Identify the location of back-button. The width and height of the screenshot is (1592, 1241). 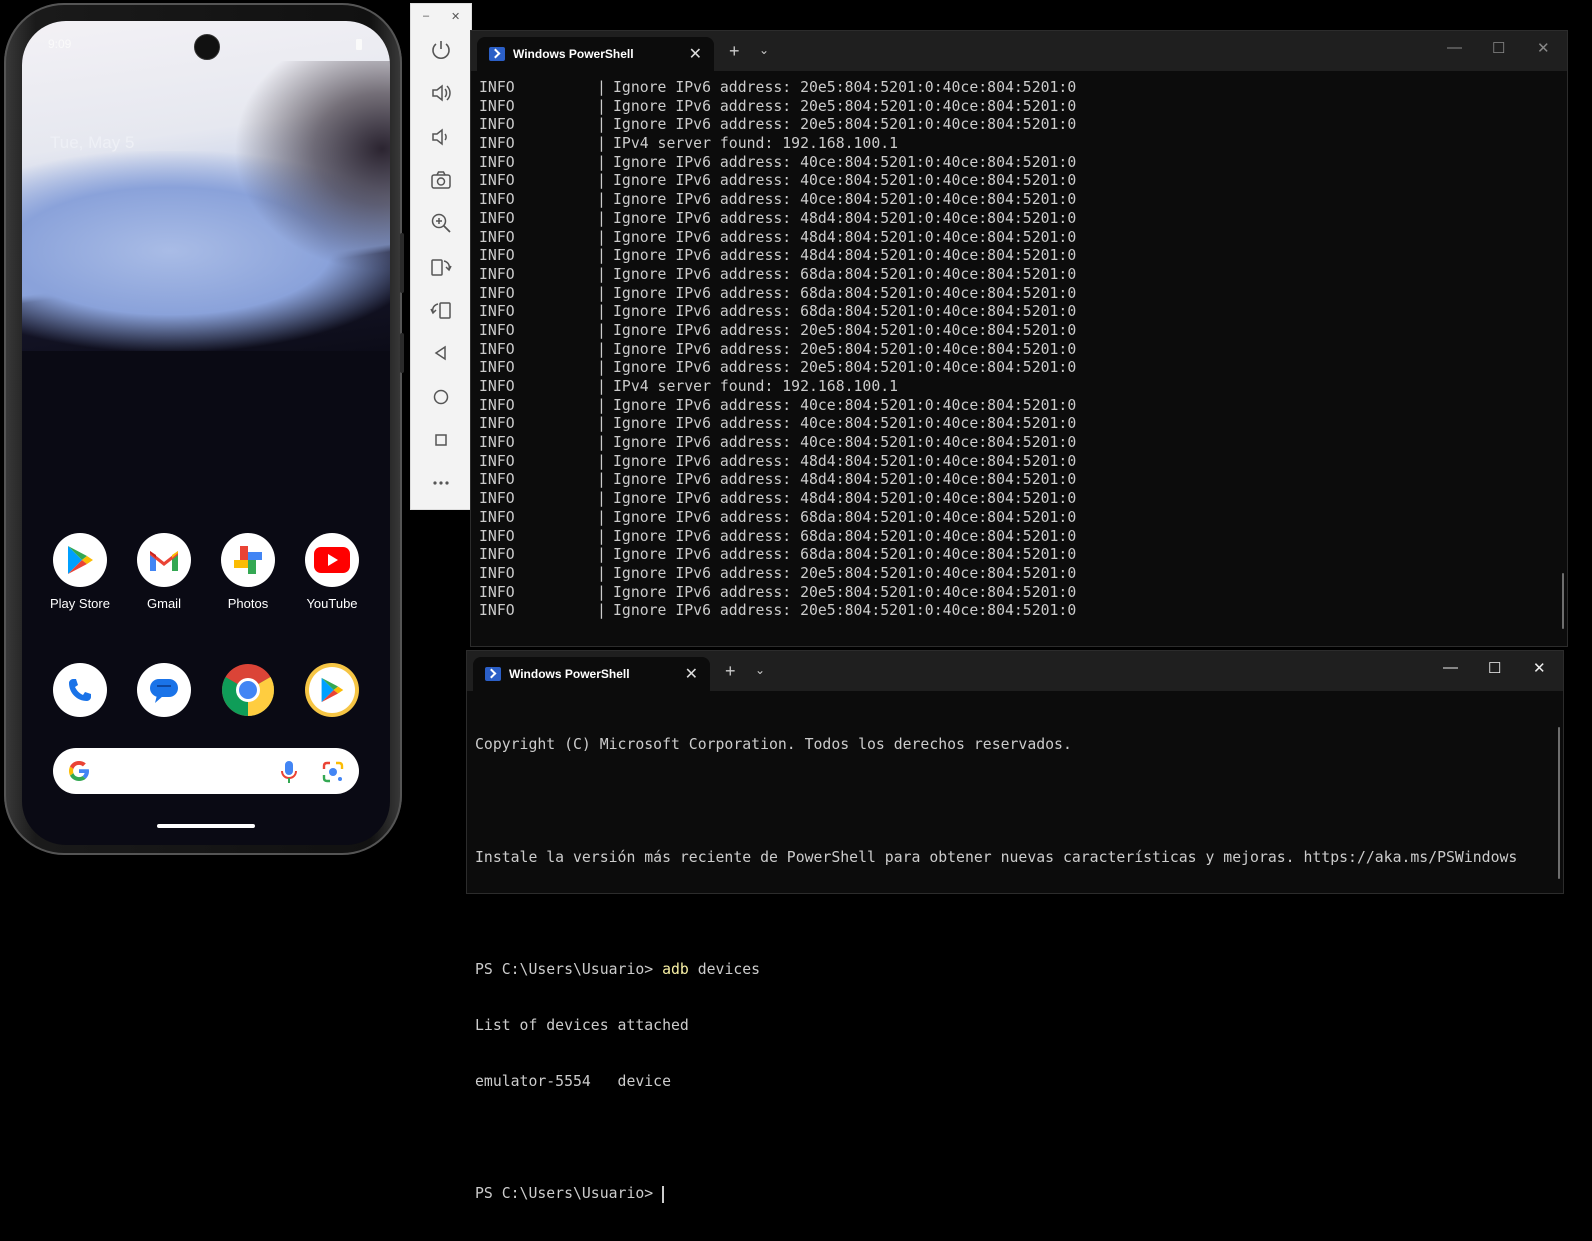
(441, 353).